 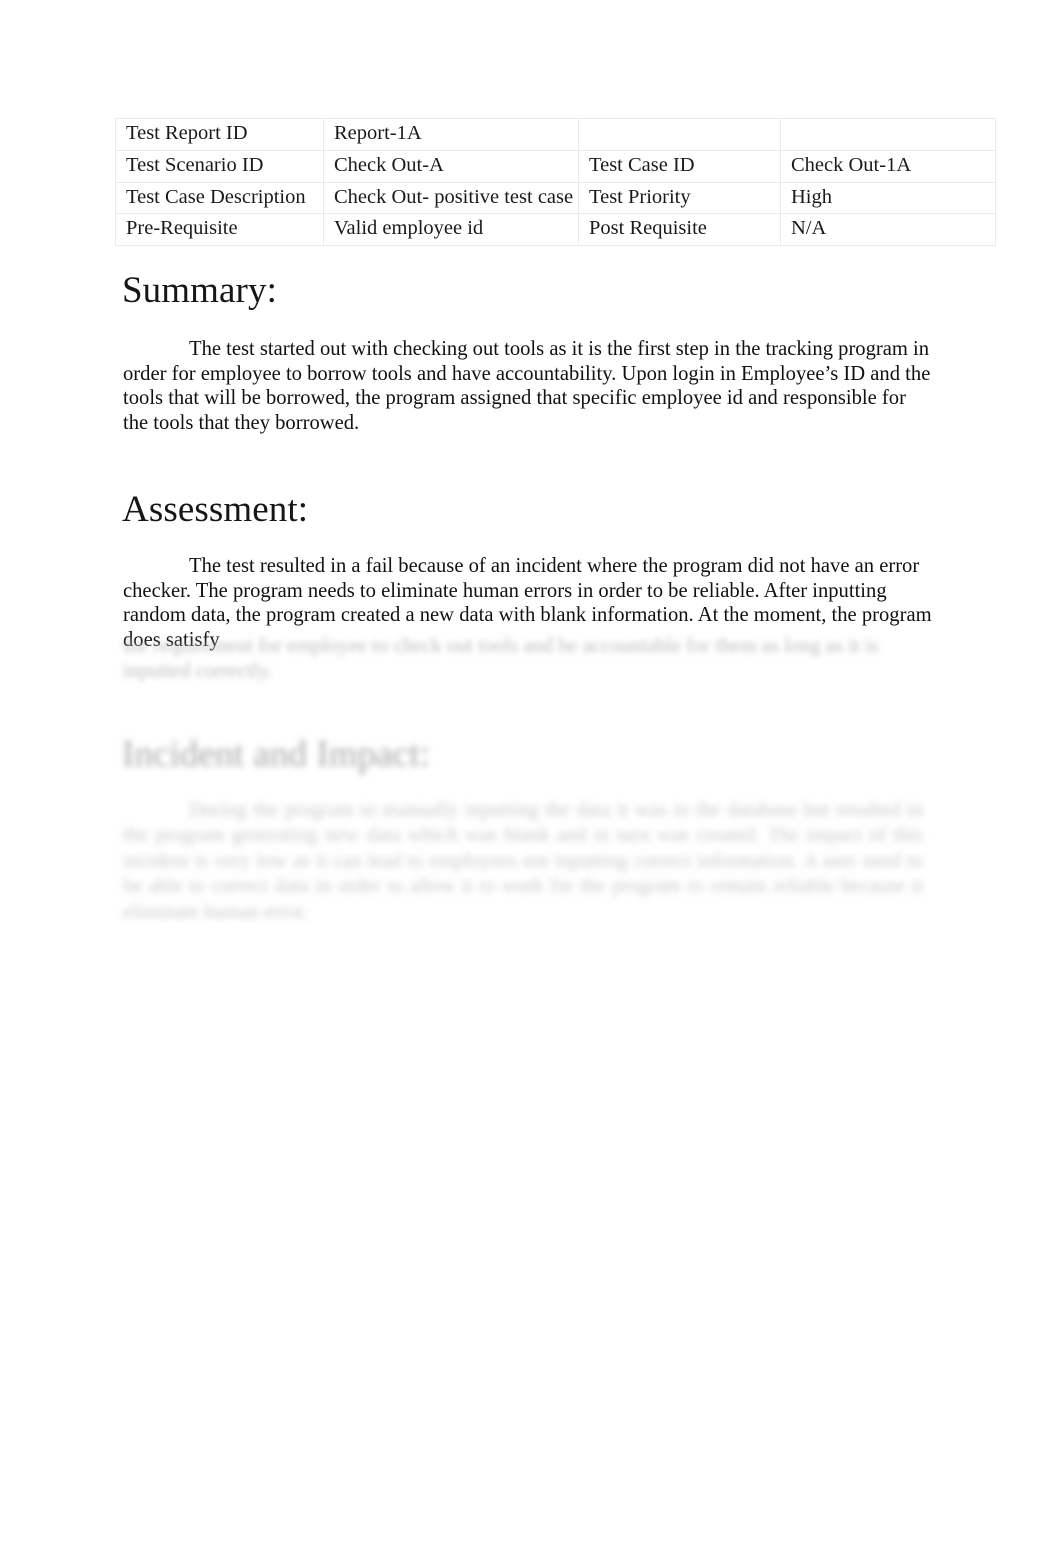 I want to click on table-cell-value: Check Out- positive test case, so click(x=451, y=198).